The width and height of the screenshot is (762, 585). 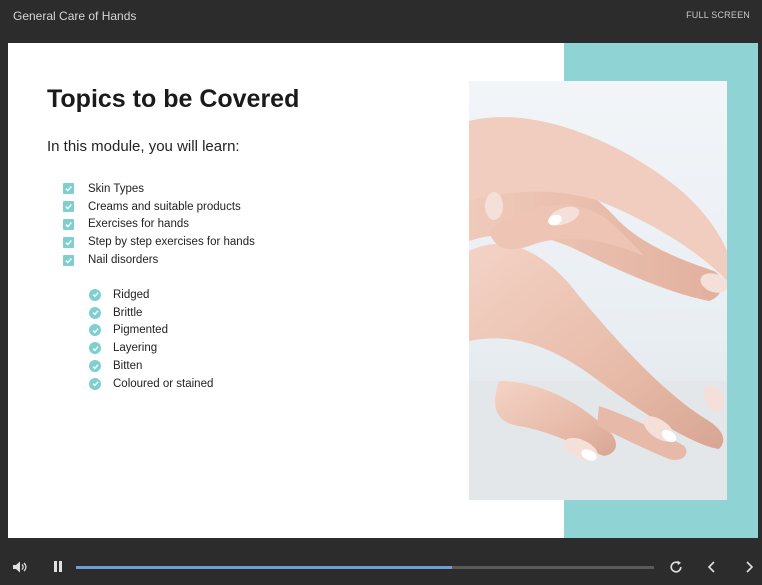 What do you see at coordinates (131, 294) in the screenshot?
I see `disorder-label: Ridged` at bounding box center [131, 294].